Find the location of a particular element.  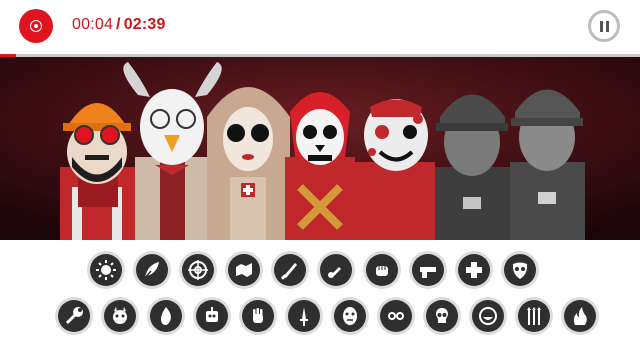

map-icon is located at coordinates (244, 270).